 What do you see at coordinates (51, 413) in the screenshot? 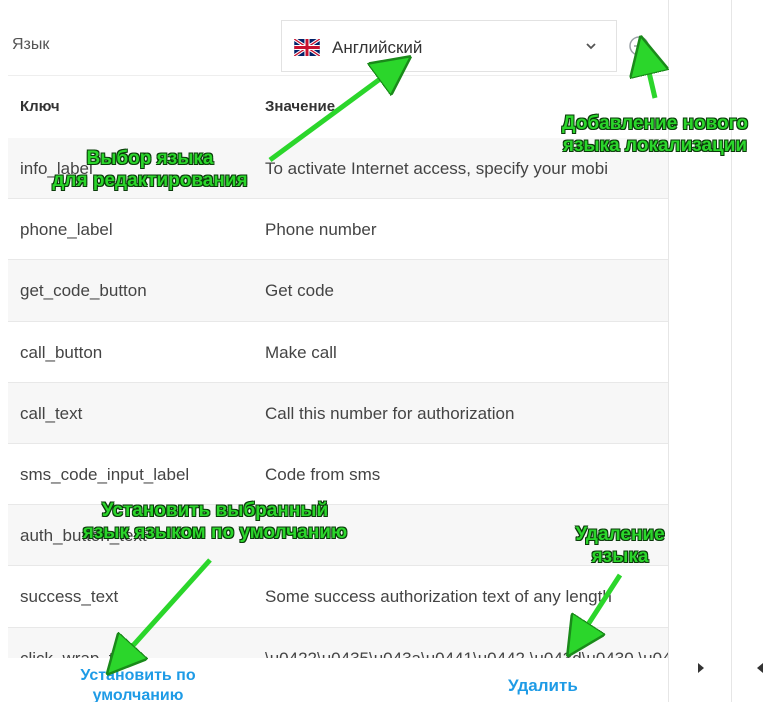
I see `cell-key: call_text` at bounding box center [51, 413].